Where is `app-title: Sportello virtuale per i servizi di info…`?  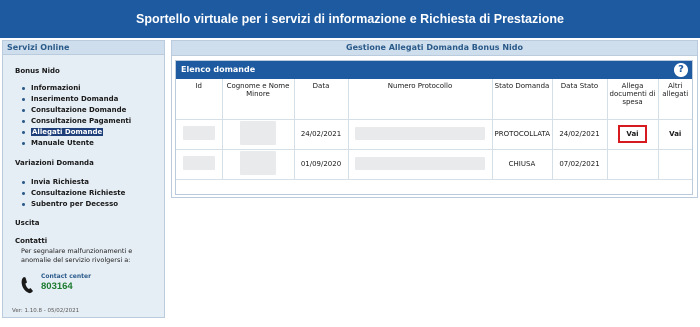
app-title: Sportello virtuale per i servizi di info… is located at coordinates (350, 19).